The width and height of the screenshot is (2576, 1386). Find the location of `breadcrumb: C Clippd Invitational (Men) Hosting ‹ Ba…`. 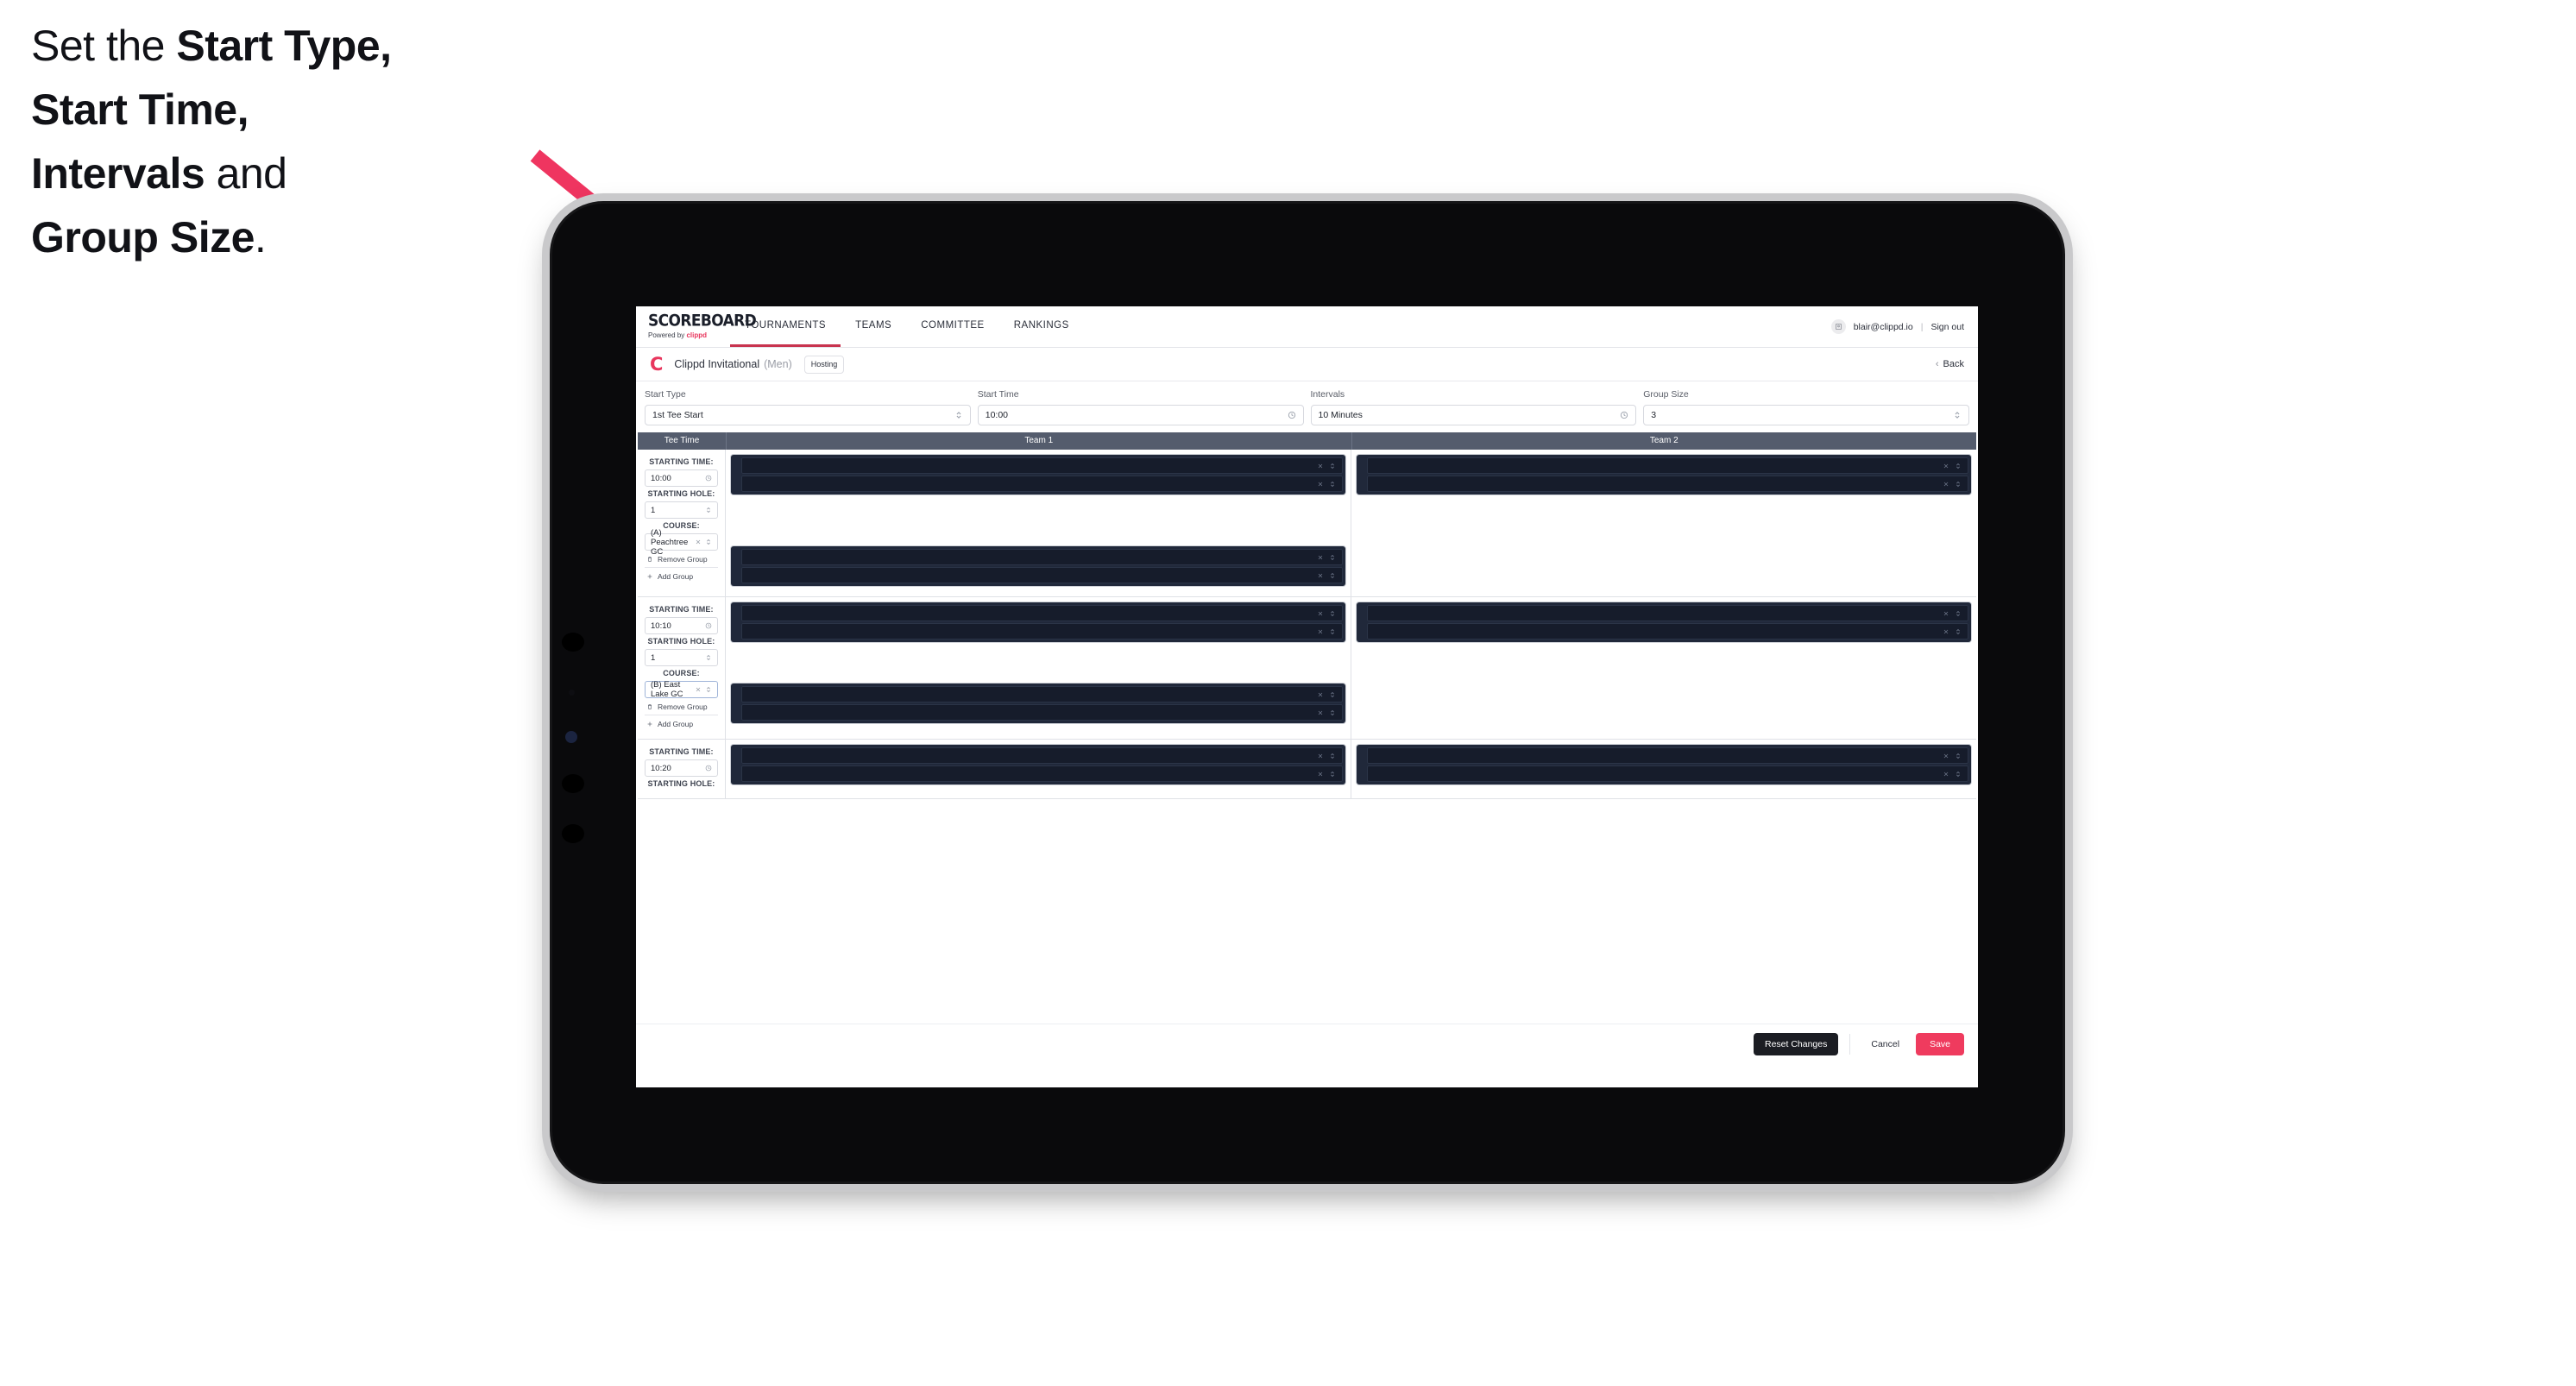

breadcrumb: C Clippd Invitational (Men) Hosting ‹ Ba… is located at coordinates (1307, 365).